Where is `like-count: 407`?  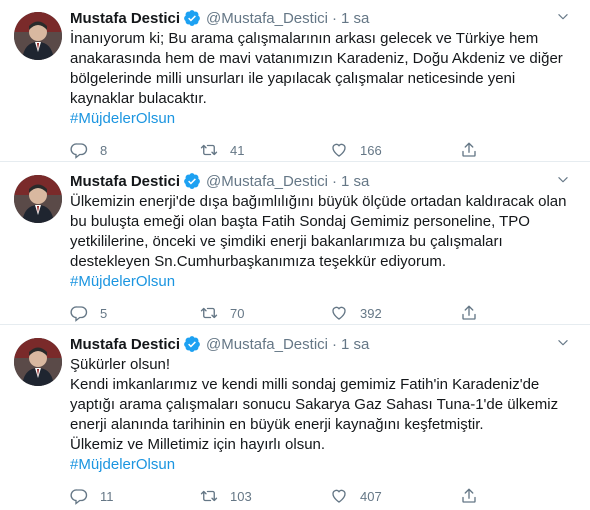
like-count: 407 is located at coordinates (371, 496).